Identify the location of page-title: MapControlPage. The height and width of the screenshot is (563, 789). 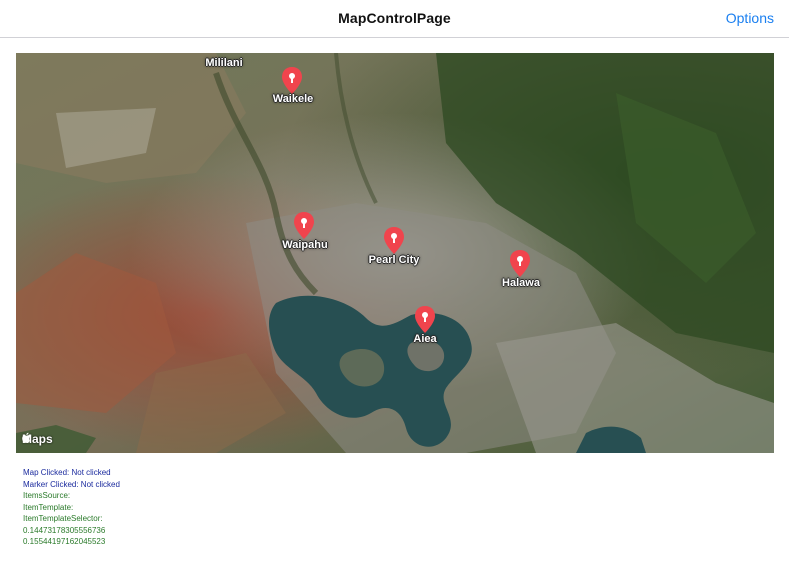
(394, 18).